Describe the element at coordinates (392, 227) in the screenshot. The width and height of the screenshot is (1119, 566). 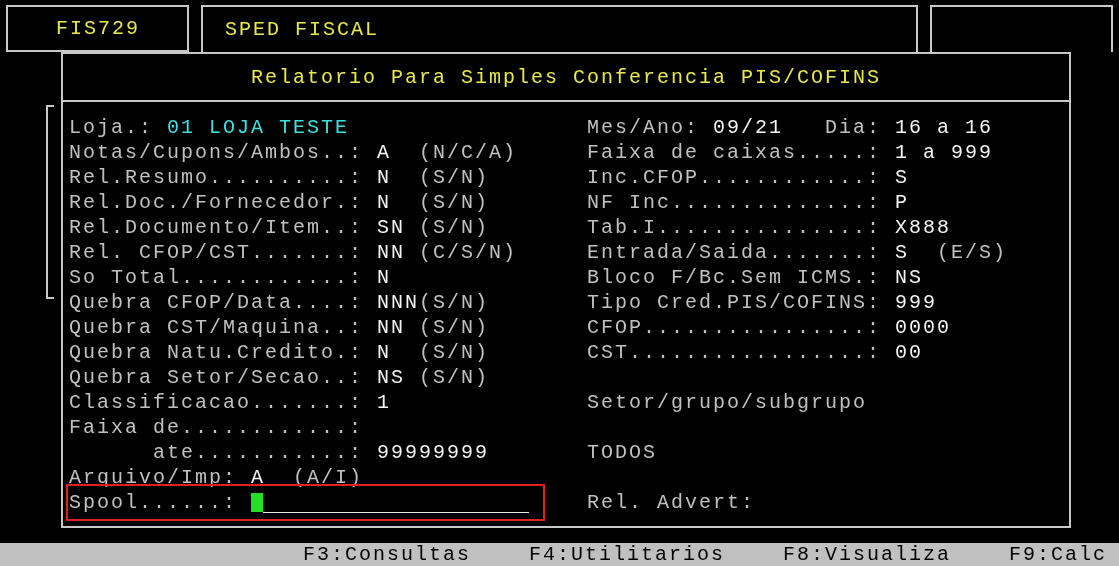
I see `field-value: SN` at that location.